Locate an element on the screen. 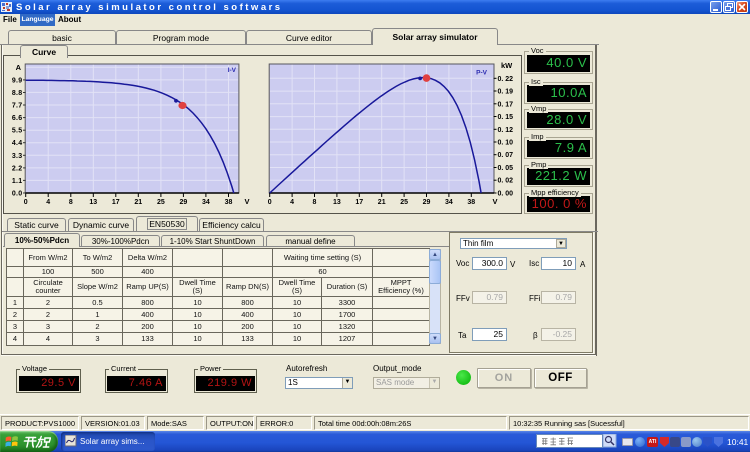 The width and height of the screenshot is (750, 452). svg-text: 0. 22 is located at coordinates (506, 79).